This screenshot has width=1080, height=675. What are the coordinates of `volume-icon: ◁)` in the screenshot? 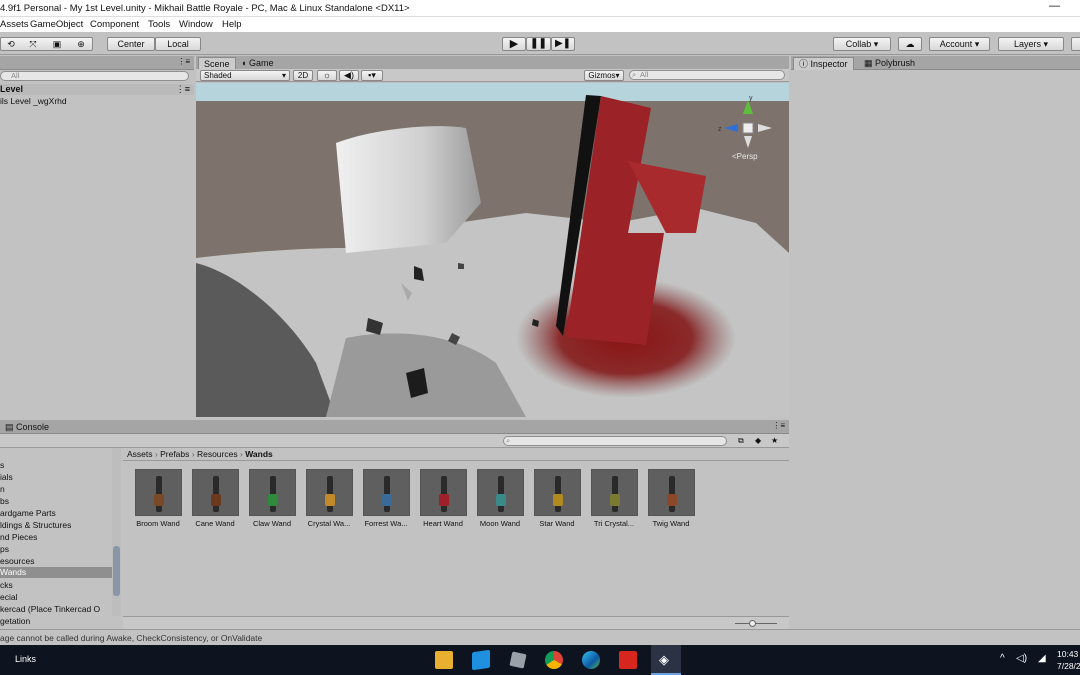 It's located at (1021, 658).